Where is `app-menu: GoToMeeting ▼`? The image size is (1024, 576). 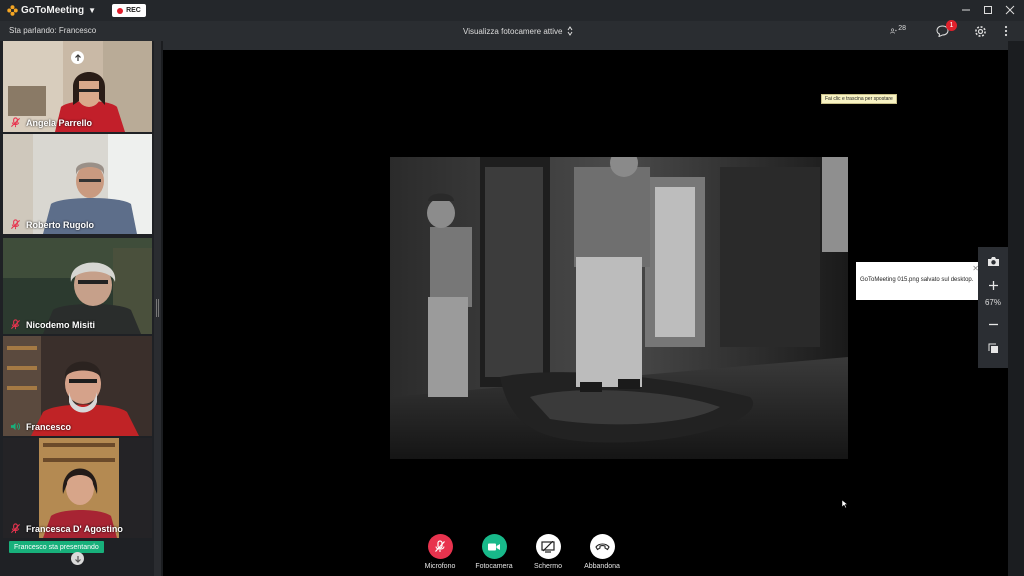 app-menu: GoToMeeting ▼ is located at coordinates (51, 10).